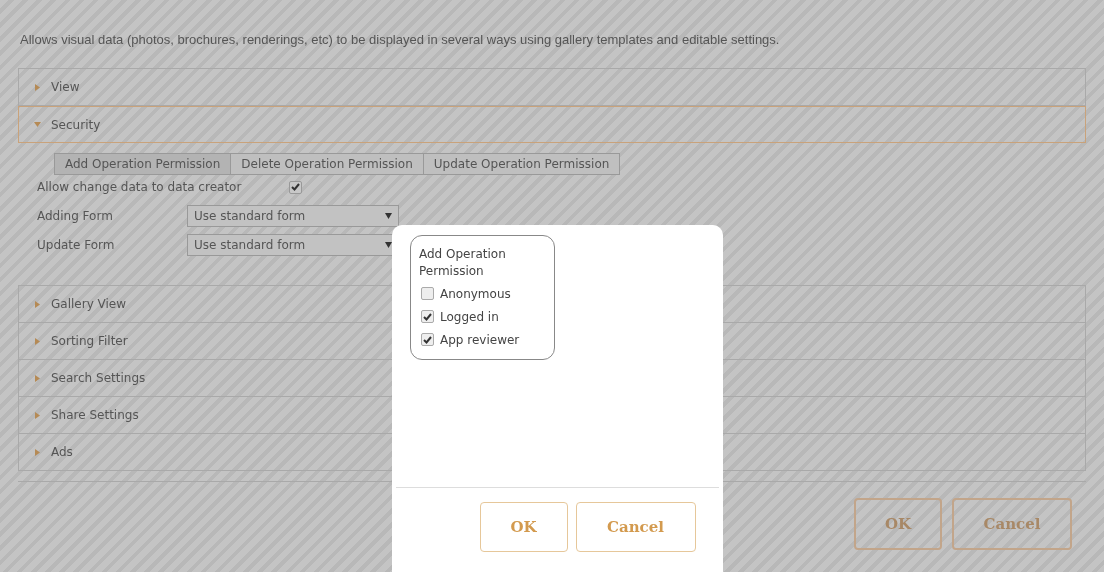 This screenshot has height=572, width=1104. What do you see at coordinates (327, 164) in the screenshot?
I see `permission-tab: Delete Operation Permission` at bounding box center [327, 164].